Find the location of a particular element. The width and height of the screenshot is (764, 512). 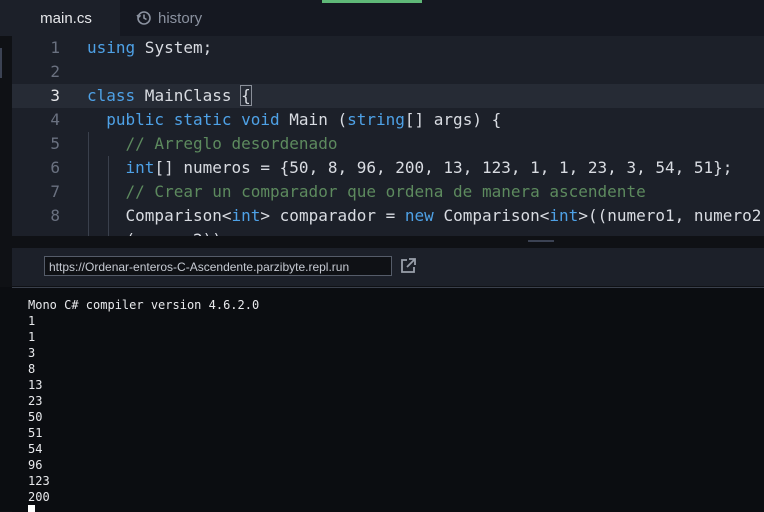

code-line: (numero2)) is located at coordinates (388, 232).